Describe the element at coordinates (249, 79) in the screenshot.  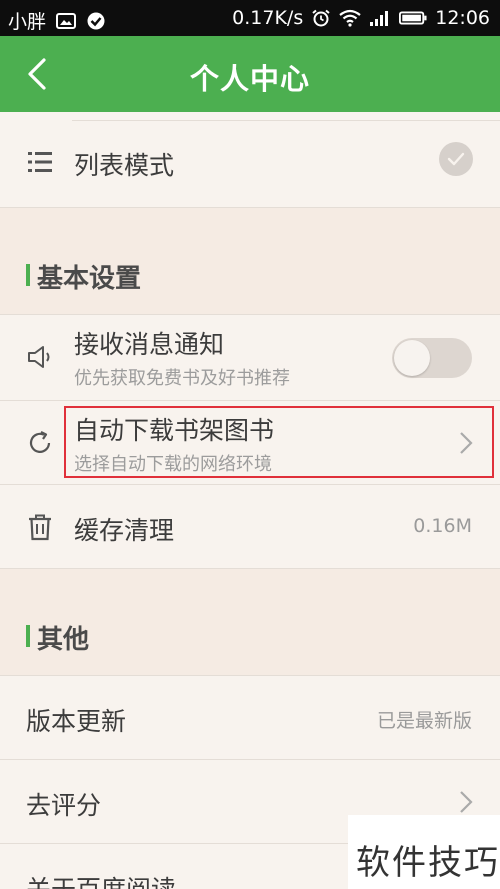
I see `page-title: 个人中心` at that location.